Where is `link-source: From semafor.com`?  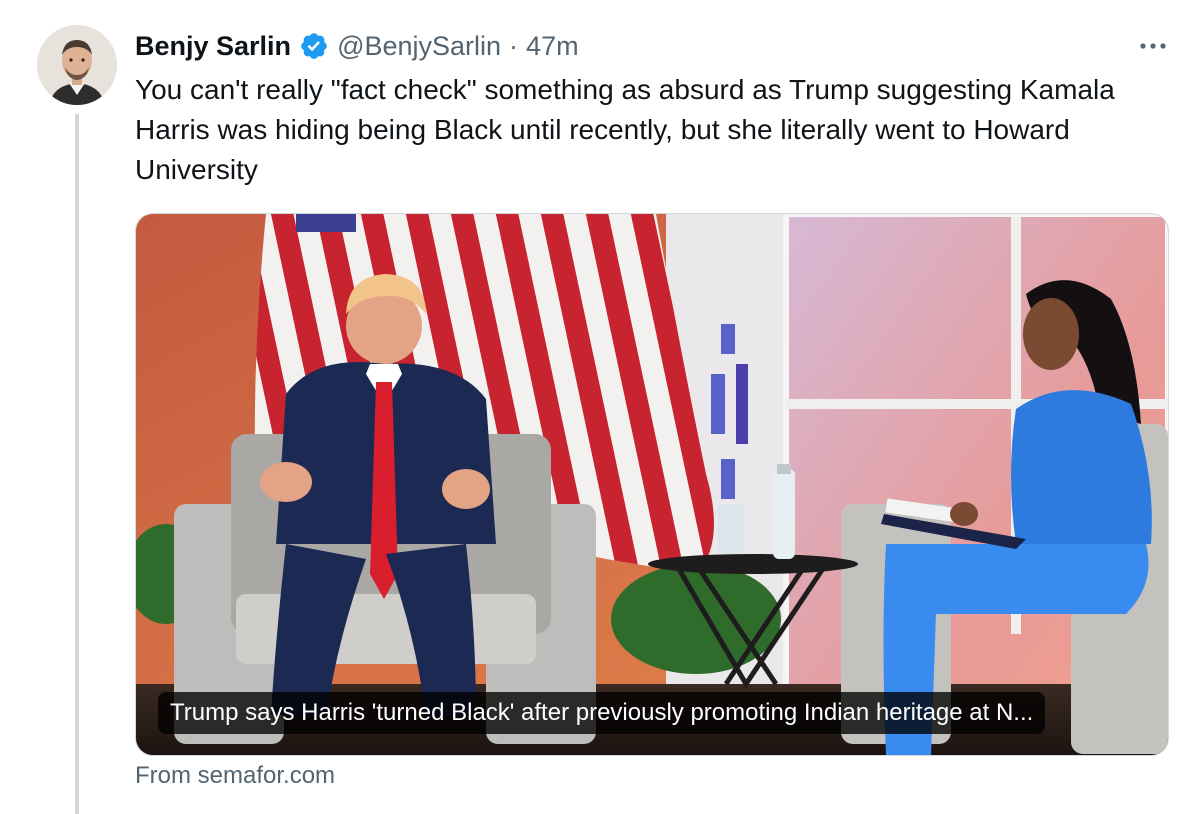 link-source: From semafor.com is located at coordinates (235, 776).